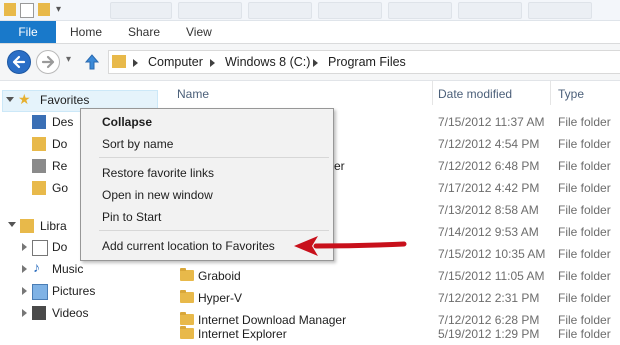 The height and width of the screenshot is (345, 620). I want to click on sidebar-item-documents: Do, so click(59, 247).